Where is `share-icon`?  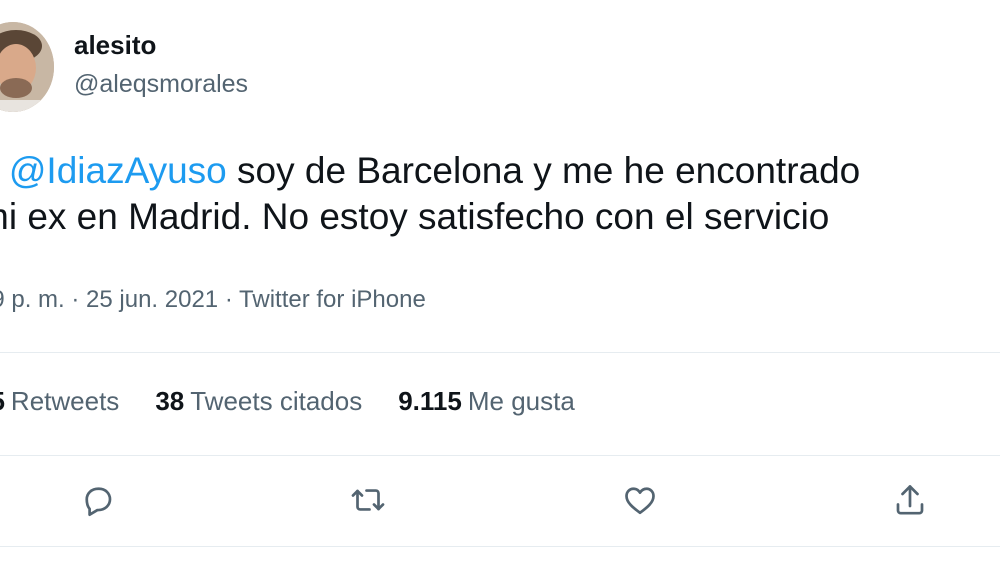
share-icon is located at coordinates (910, 500).